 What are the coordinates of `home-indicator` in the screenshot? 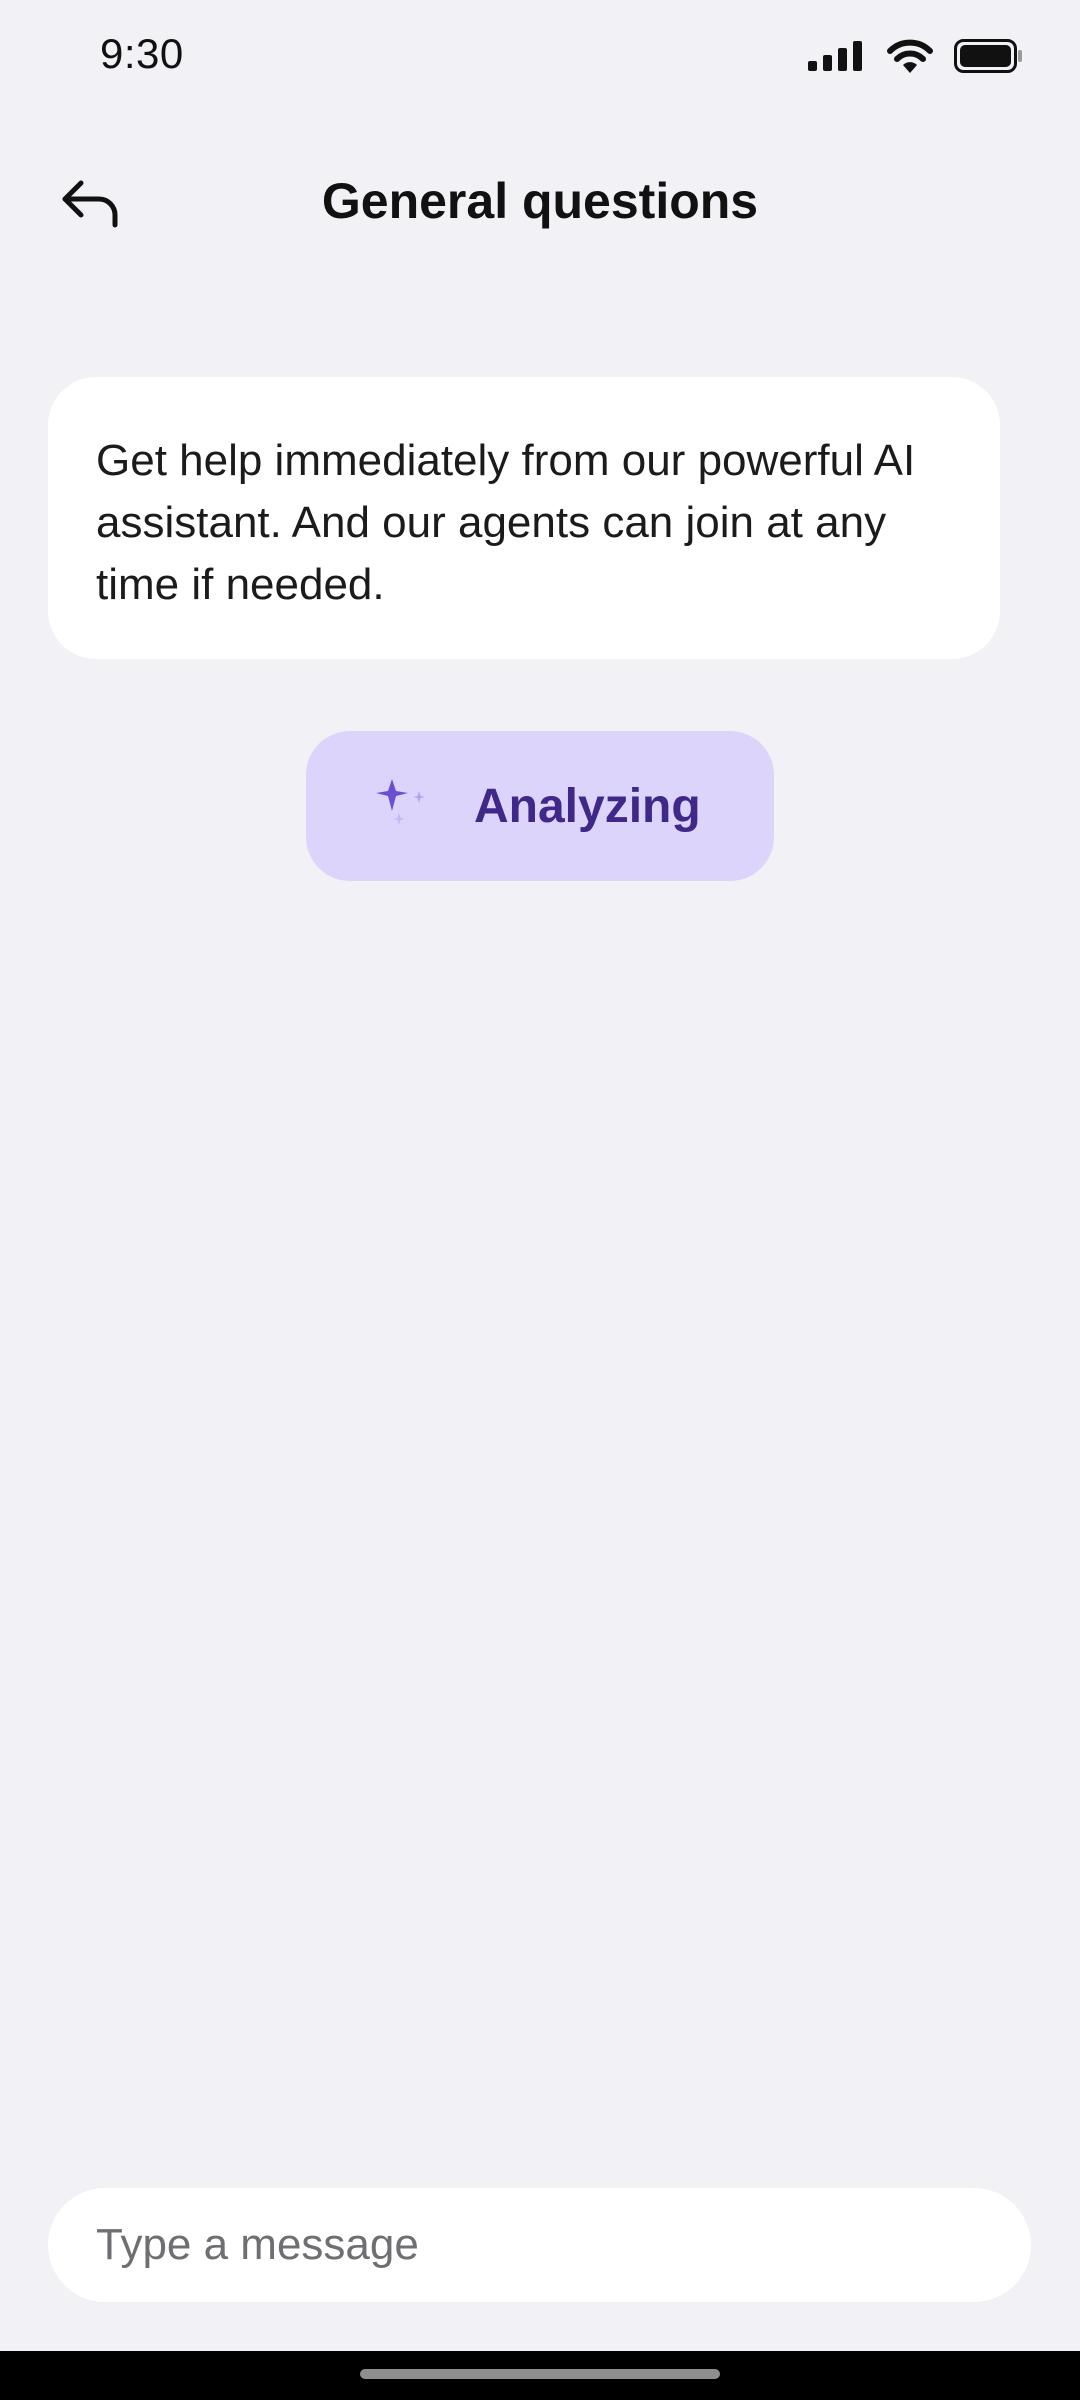 It's located at (540, 2374).